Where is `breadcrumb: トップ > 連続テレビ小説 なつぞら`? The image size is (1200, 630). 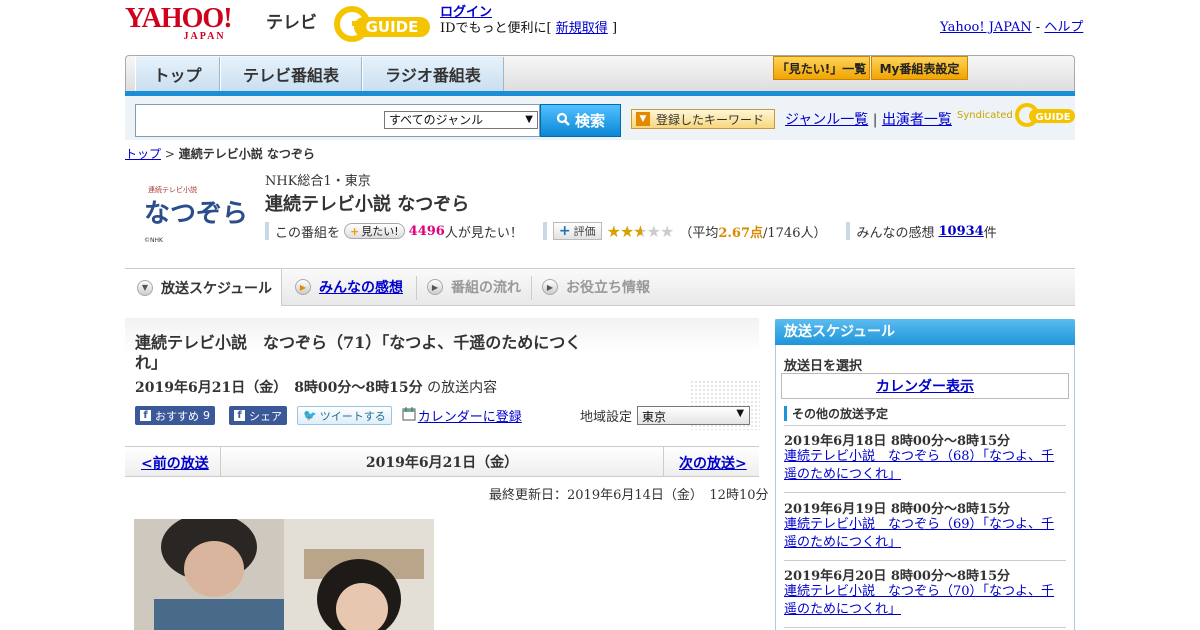 breadcrumb: トップ > 連続テレビ小説 なつぞら is located at coordinates (220, 154).